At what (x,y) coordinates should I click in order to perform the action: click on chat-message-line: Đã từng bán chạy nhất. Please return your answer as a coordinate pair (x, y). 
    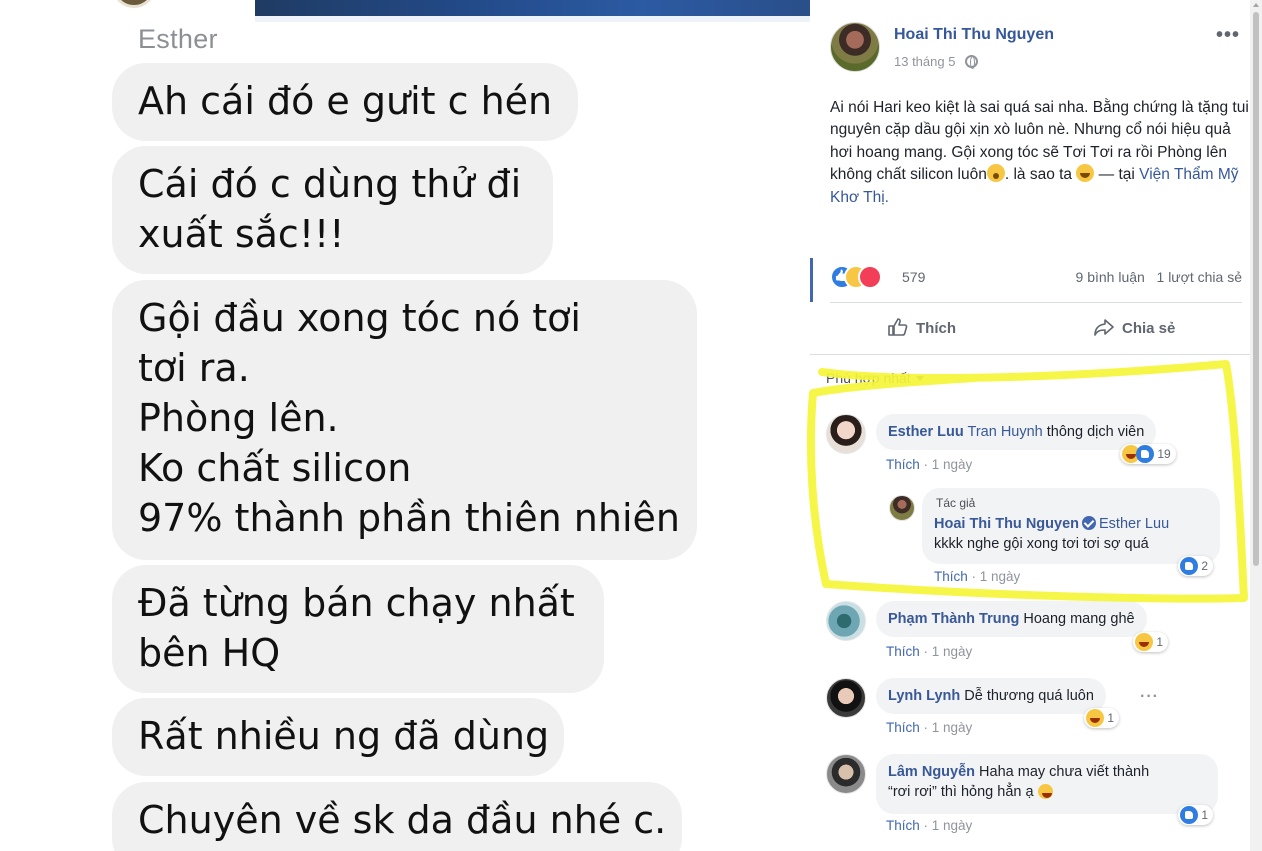
    Looking at the image, I should click on (356, 603).